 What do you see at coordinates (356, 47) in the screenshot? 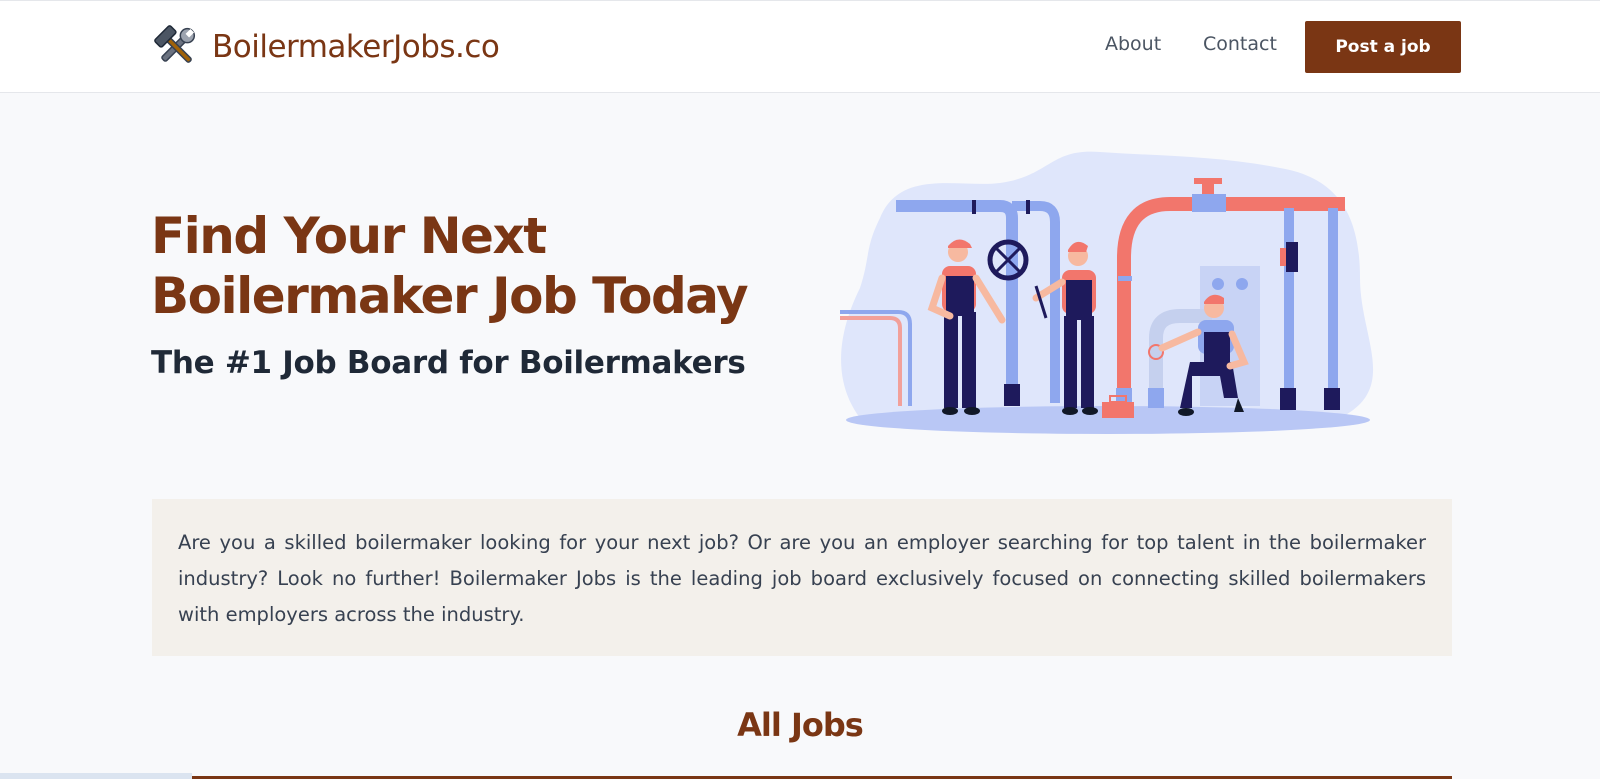
I see `logo-text: BoilermakerJobs.co` at bounding box center [356, 47].